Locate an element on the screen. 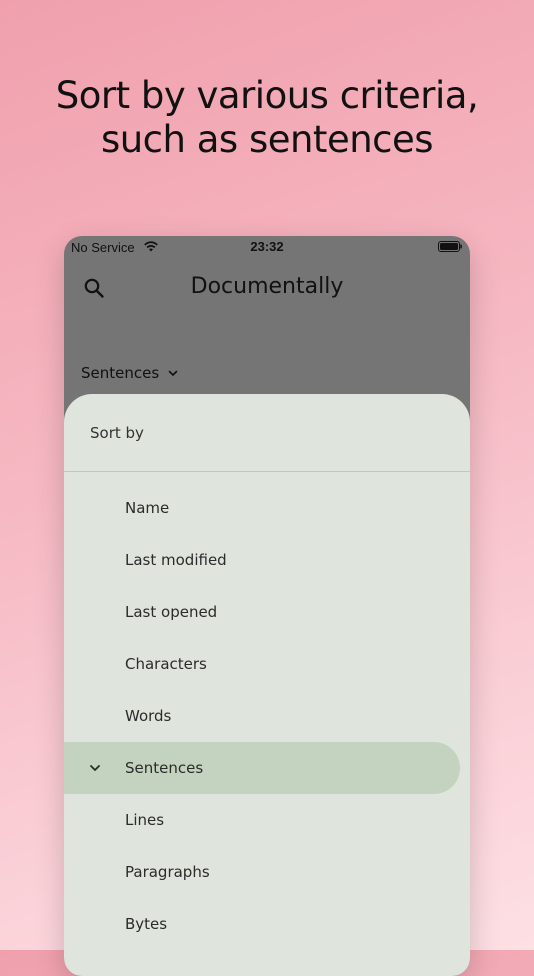 The width and height of the screenshot is (534, 976). sort-option-words: Words is located at coordinates (267, 716).